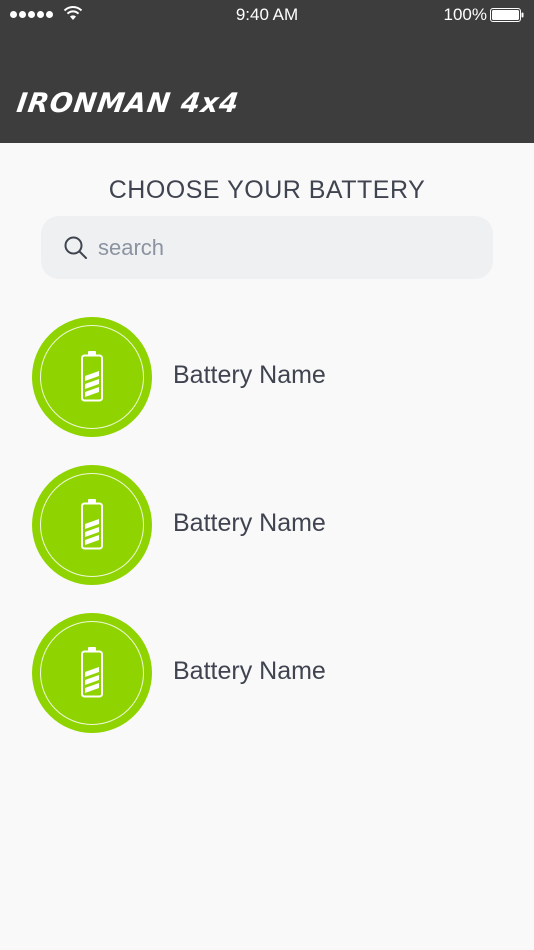 This screenshot has width=534, height=950. Describe the element at coordinates (75, 247) in the screenshot. I see `search-icon` at that location.